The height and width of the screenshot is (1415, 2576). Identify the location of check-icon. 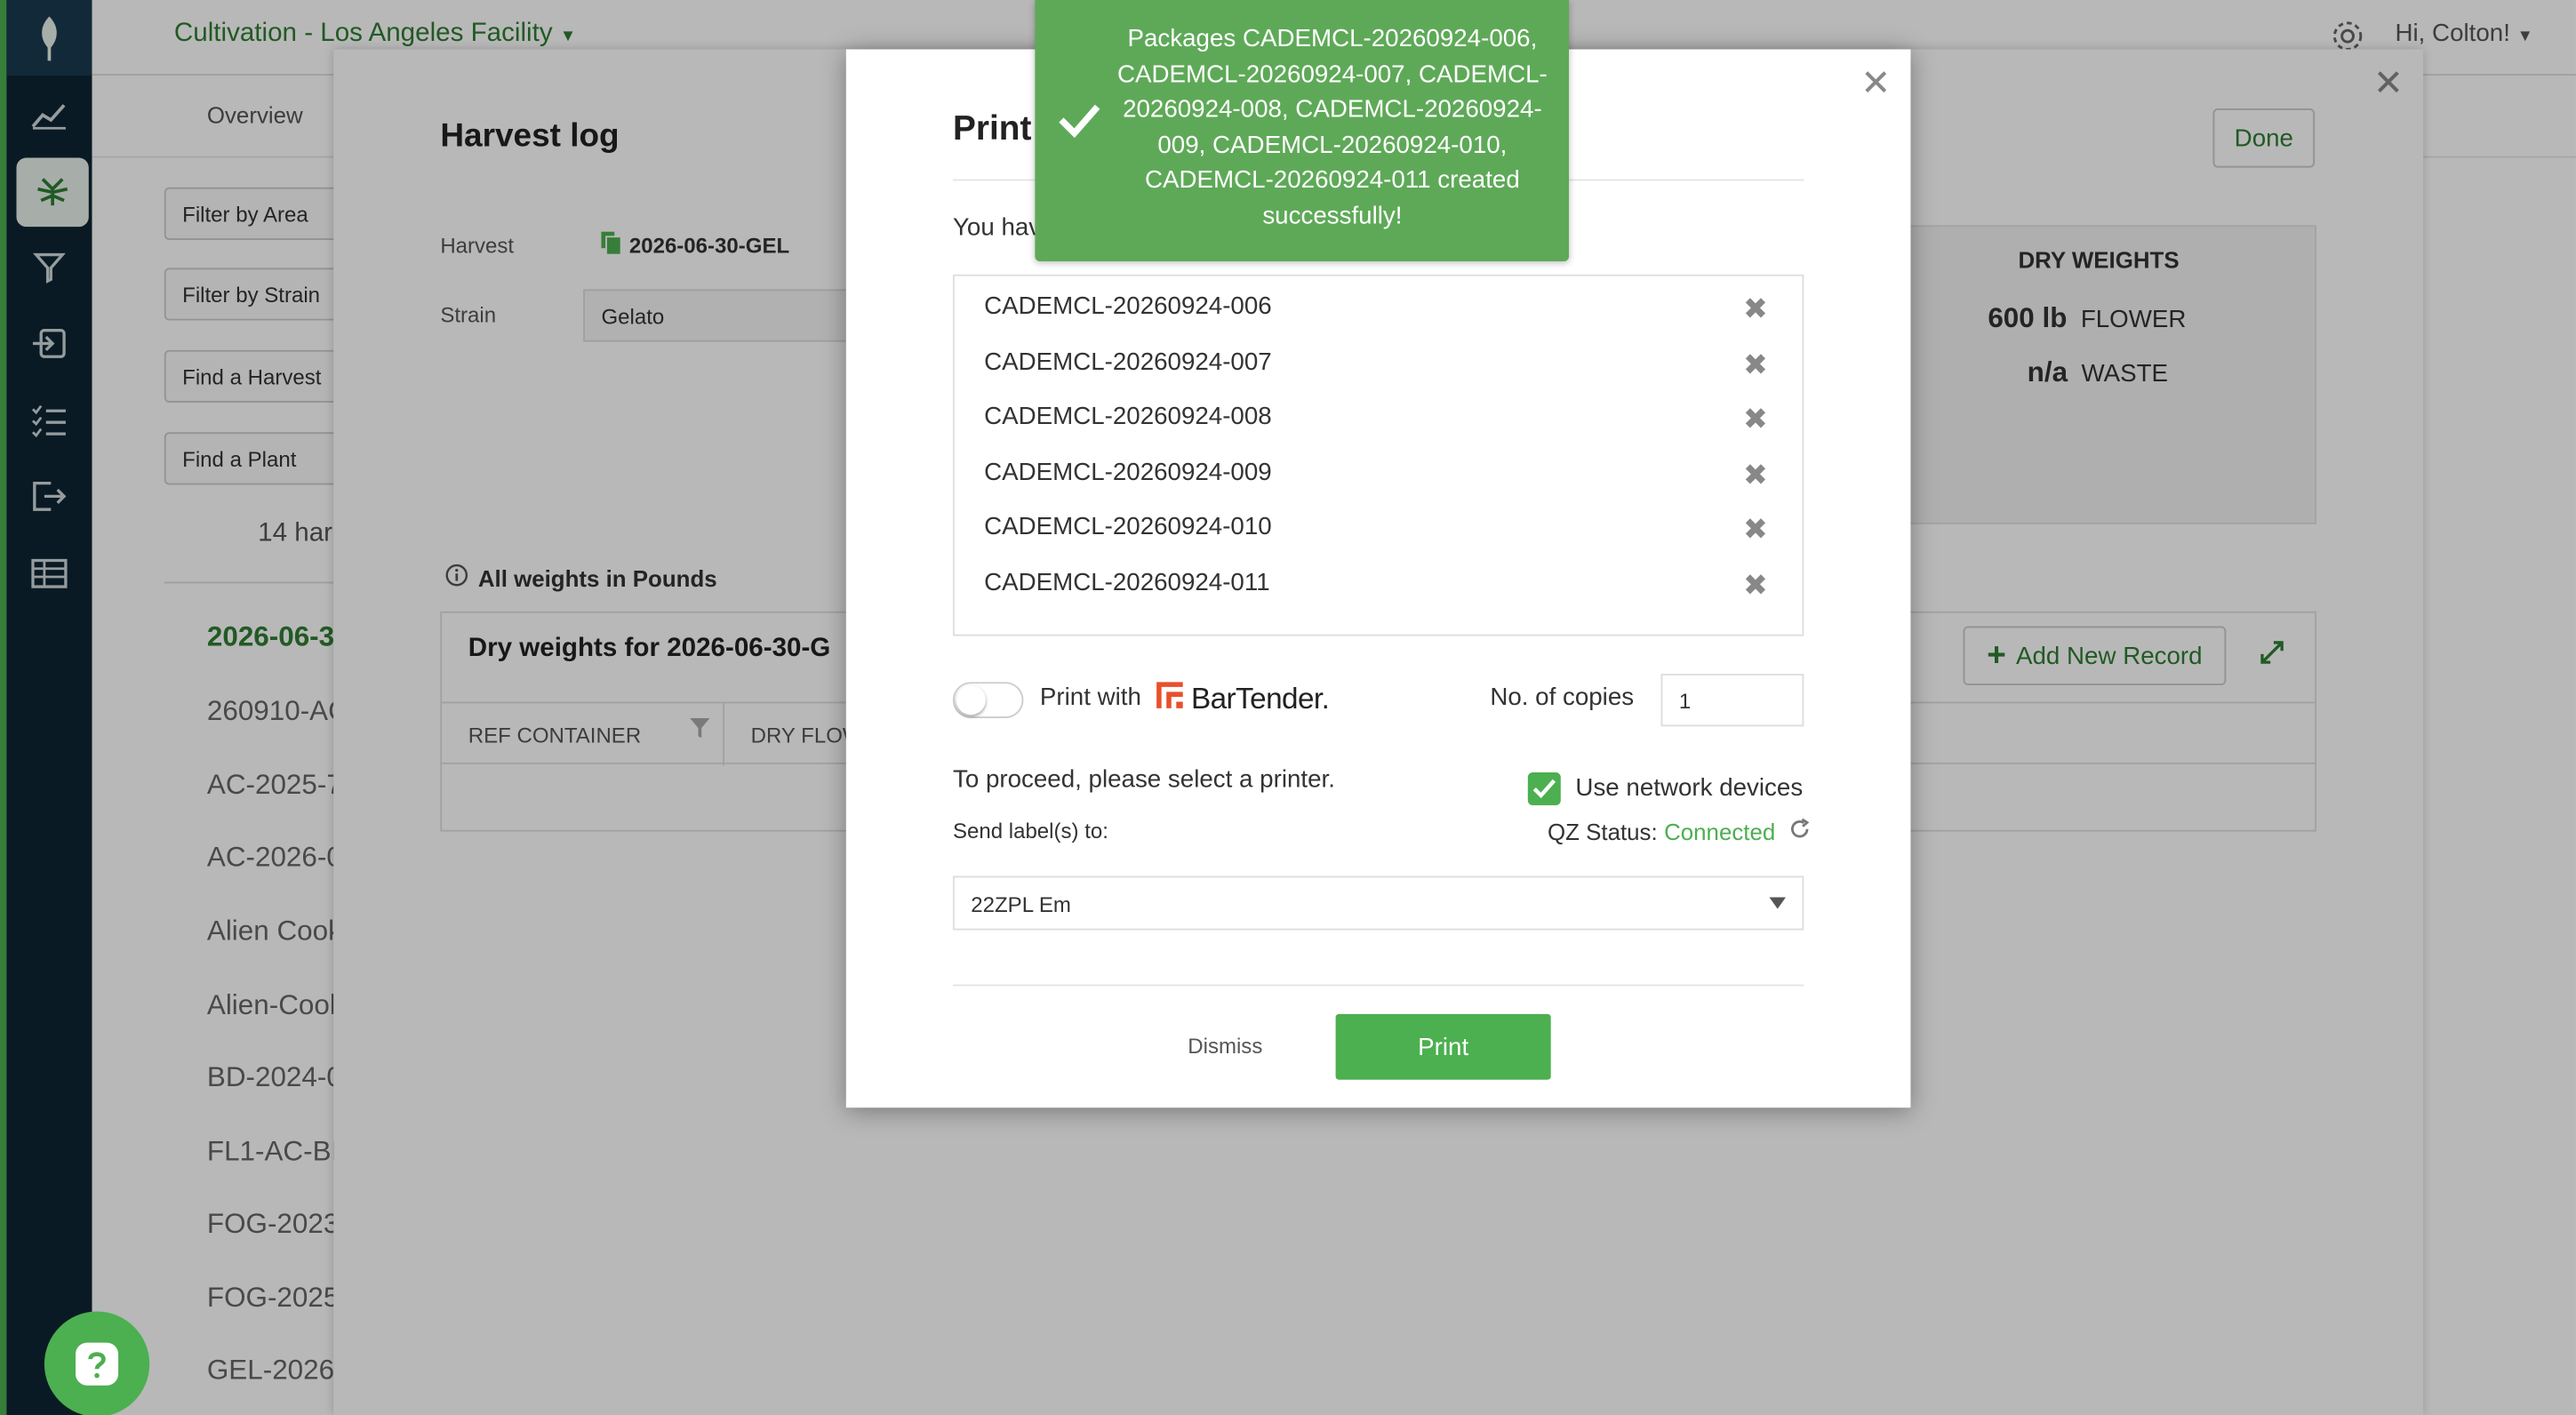
(1079, 124).